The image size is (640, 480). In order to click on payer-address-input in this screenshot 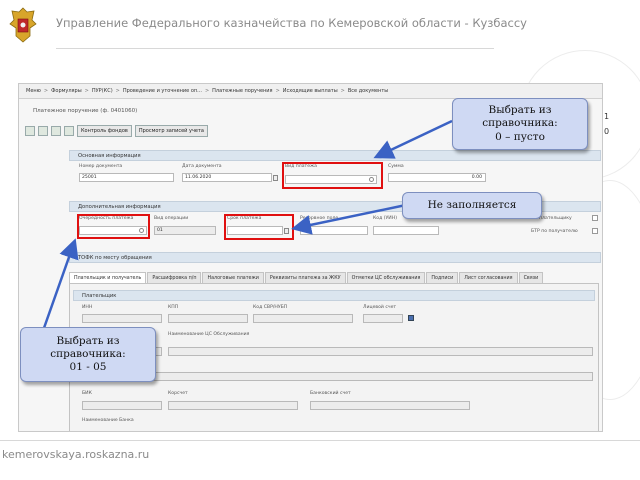, I will do `click(337, 376)`.